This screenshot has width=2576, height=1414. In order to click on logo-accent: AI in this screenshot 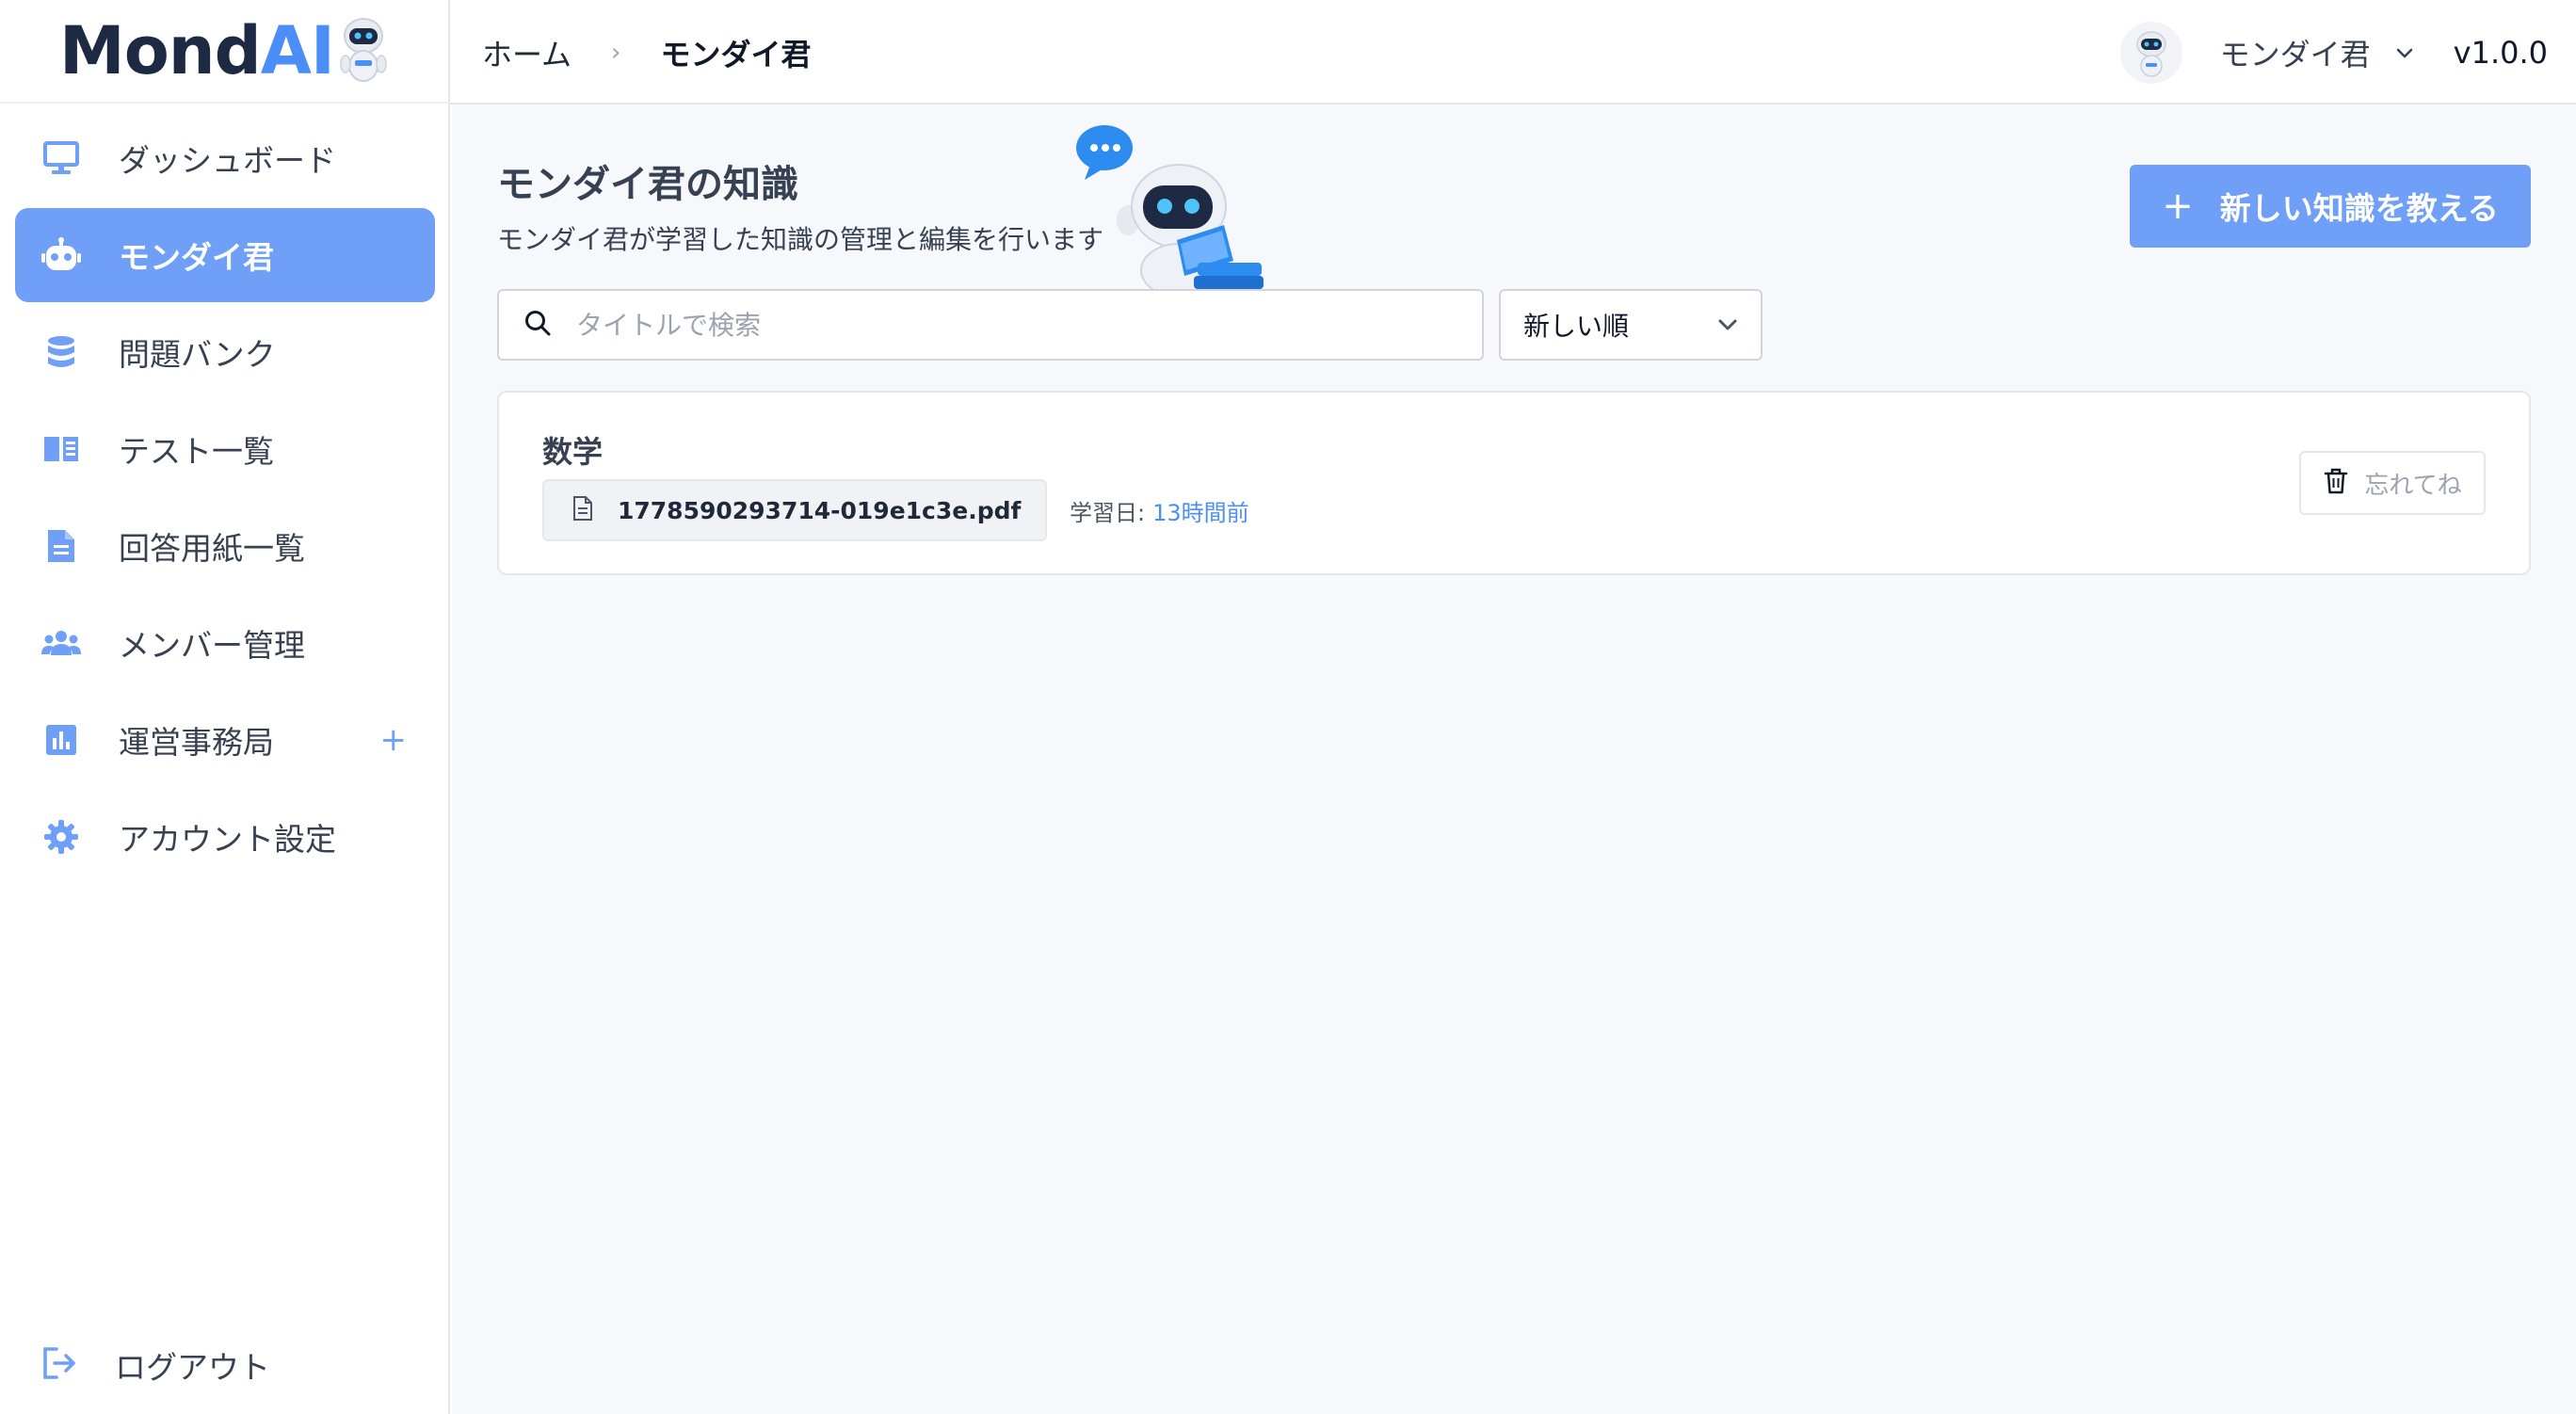, I will do `click(297, 50)`.